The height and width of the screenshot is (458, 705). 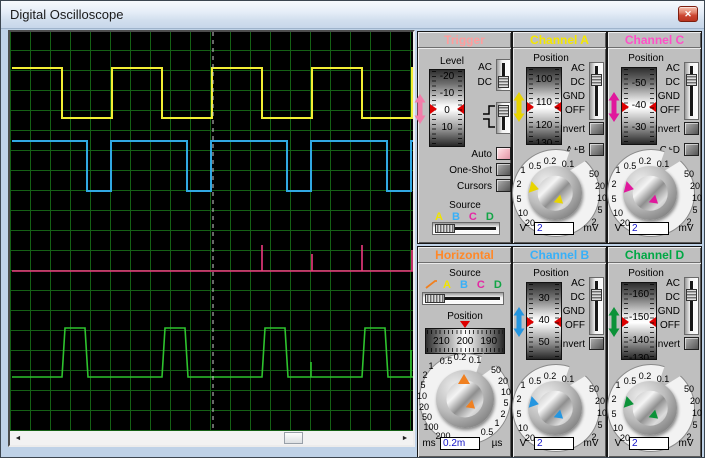 I want to click on one-shot-label: One-Shot, so click(x=470, y=170).